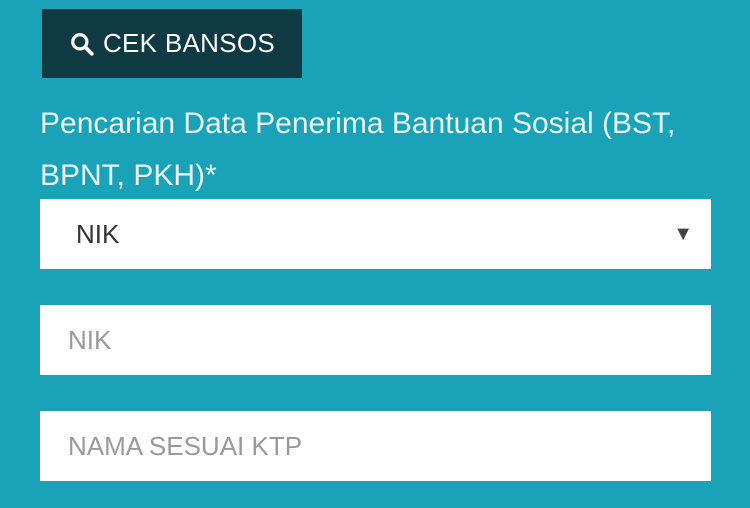 Image resolution: width=750 pixels, height=508 pixels. I want to click on caret-down-icon: ▼, so click(683, 233).